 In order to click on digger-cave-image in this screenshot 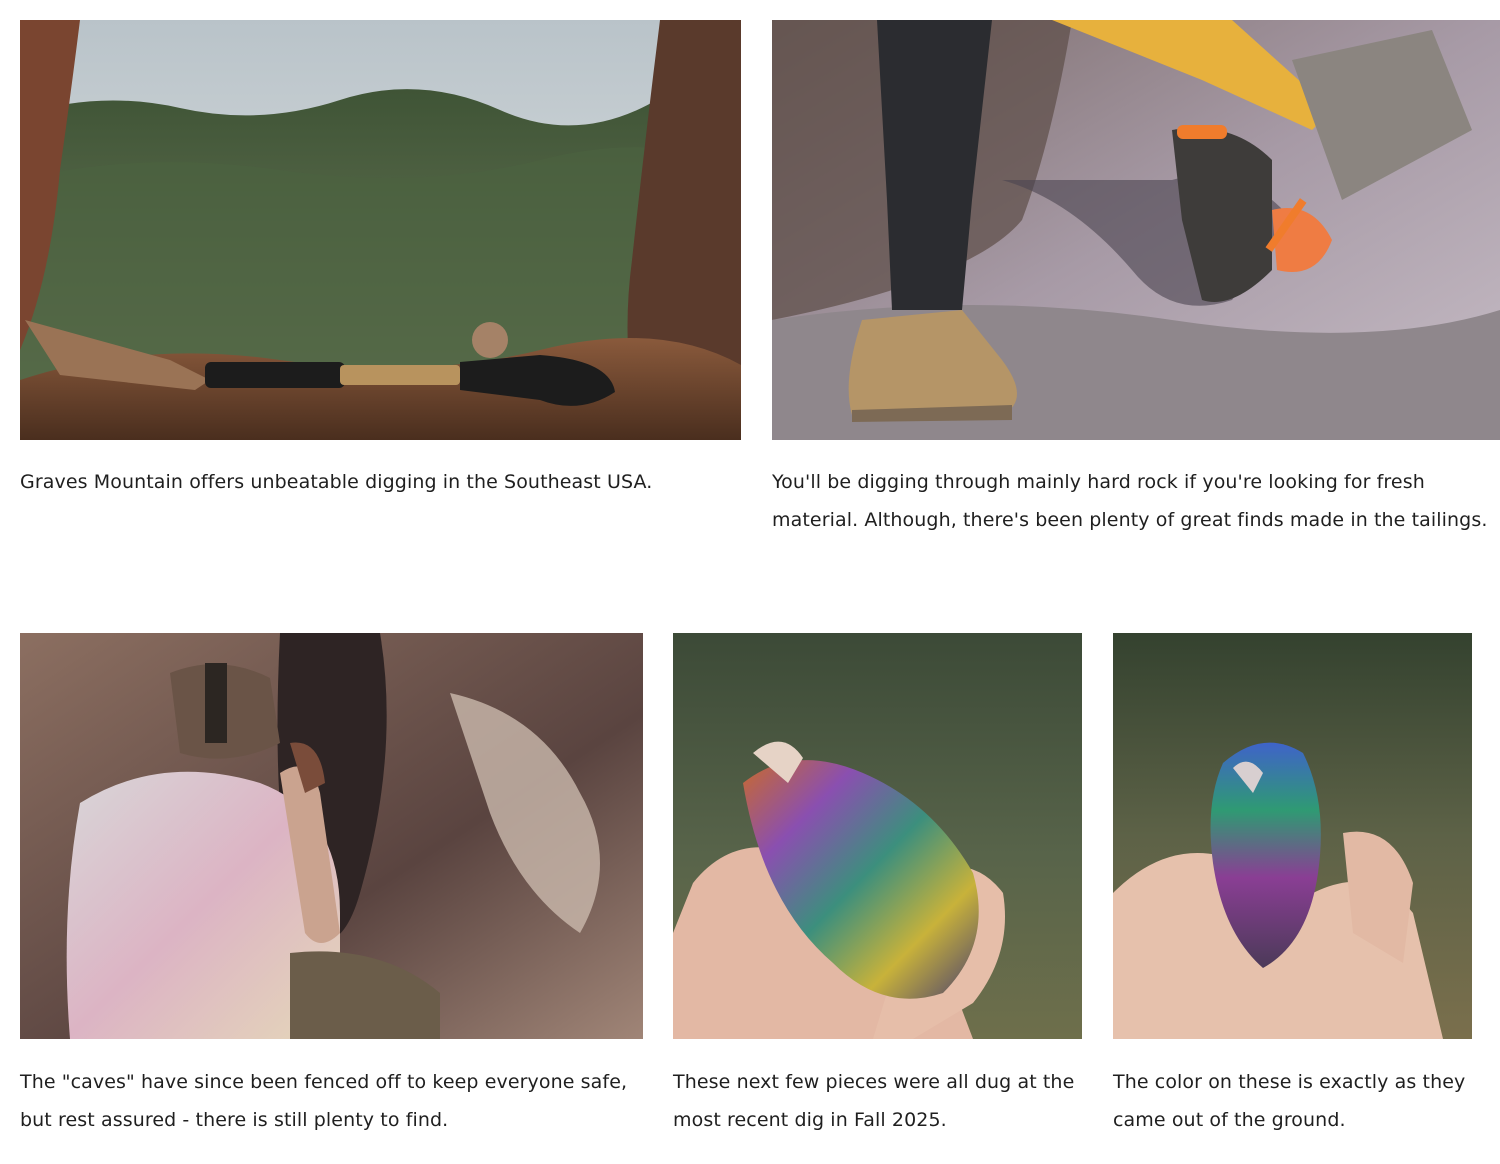, I will do `click(331, 836)`.